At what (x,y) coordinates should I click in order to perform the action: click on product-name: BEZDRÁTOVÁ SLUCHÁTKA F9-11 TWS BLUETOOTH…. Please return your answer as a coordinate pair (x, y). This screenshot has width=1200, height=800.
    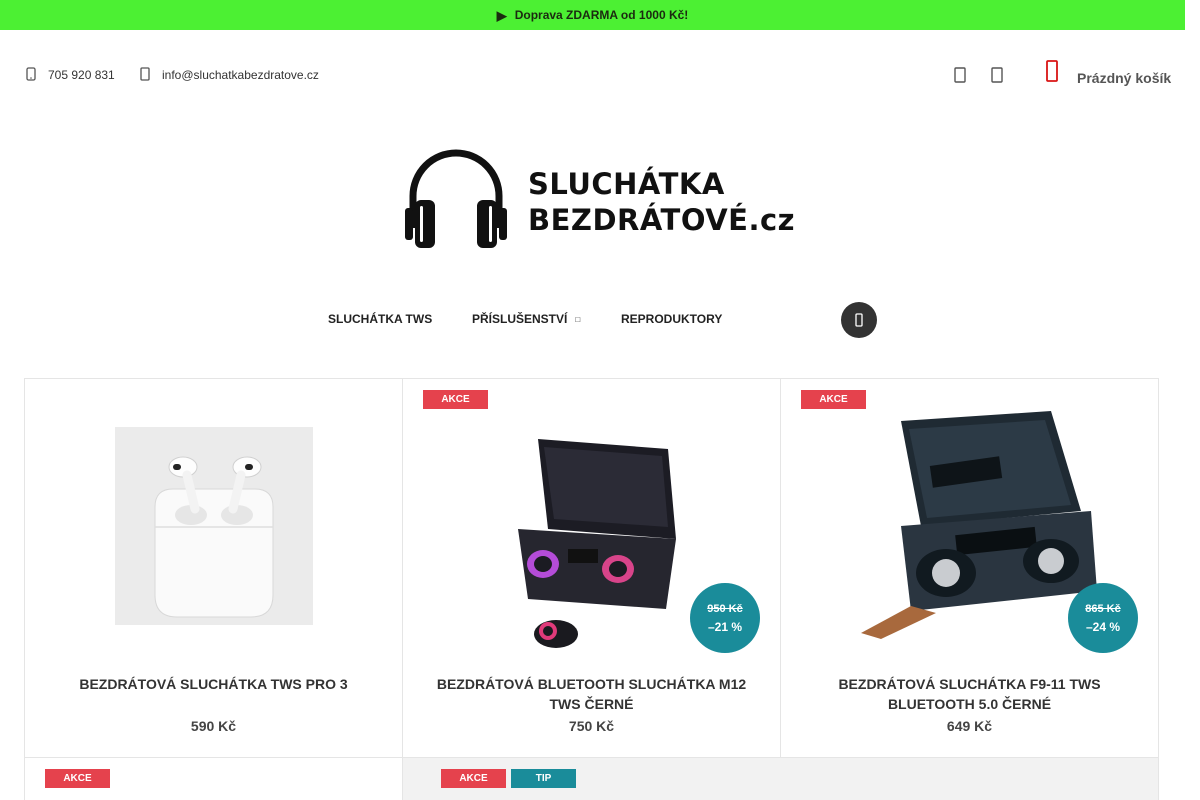
    Looking at the image, I should click on (969, 694).